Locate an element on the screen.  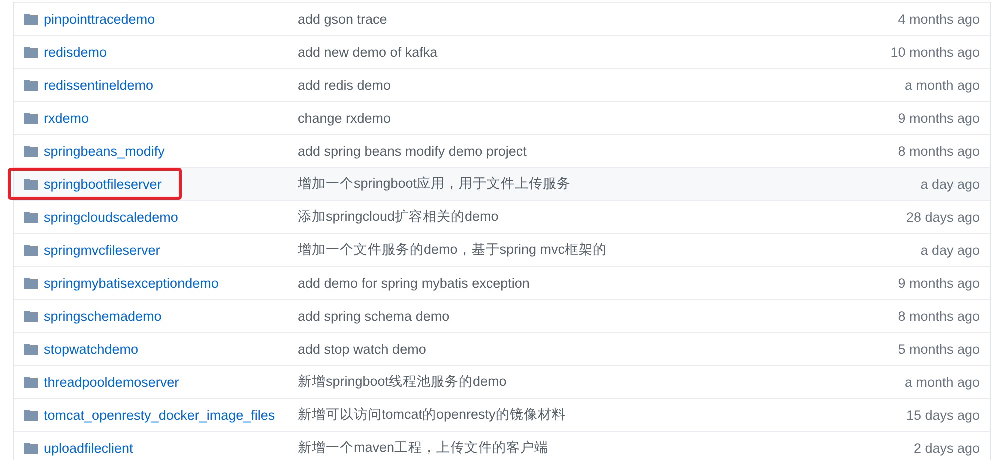
commit-message: 新增springboot线程池服务的demo is located at coordinates (601, 382).